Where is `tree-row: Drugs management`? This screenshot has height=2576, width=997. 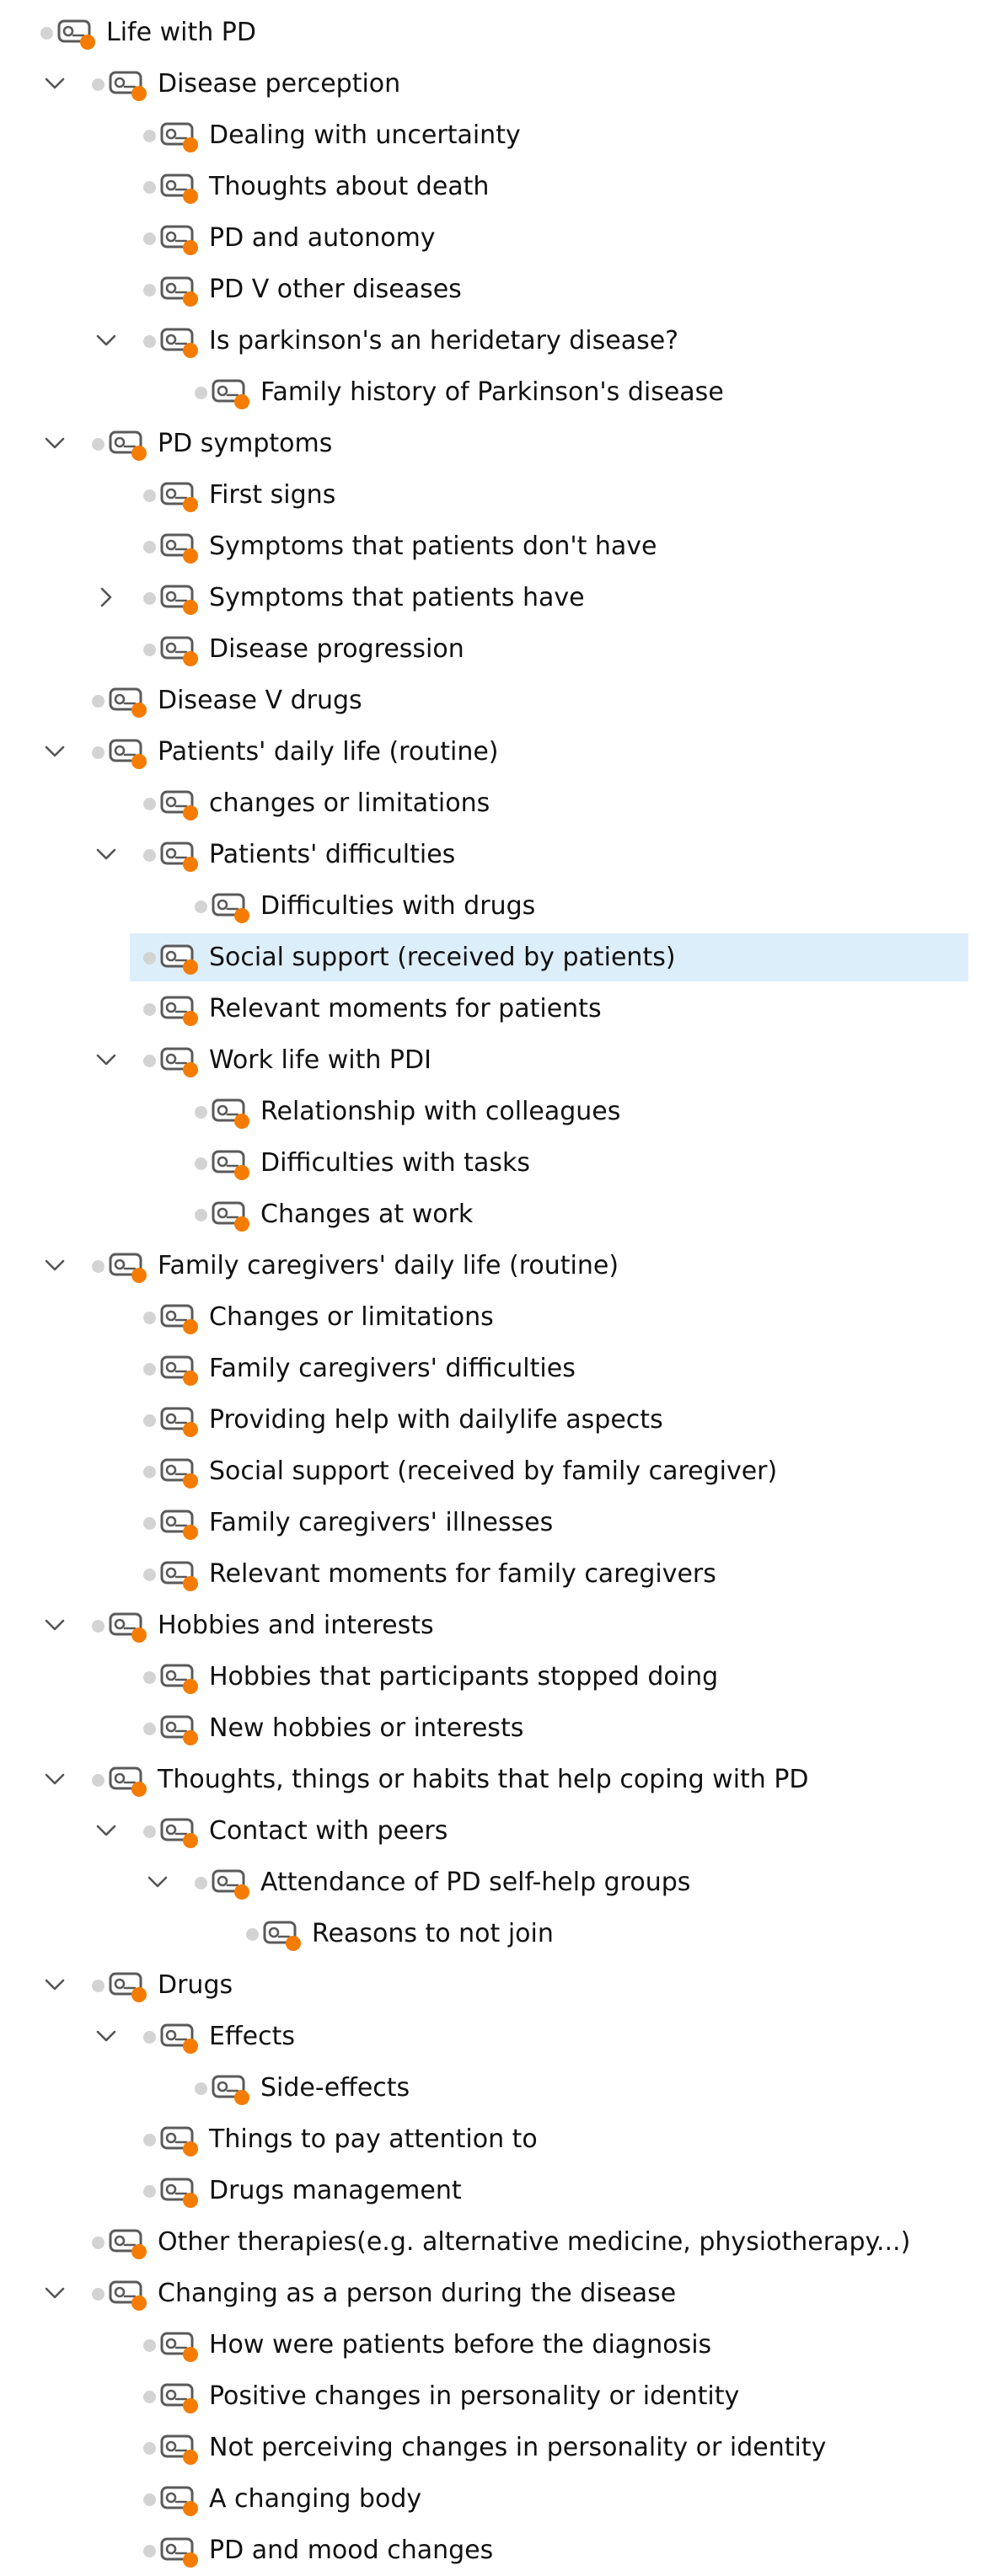 tree-row: Drugs management is located at coordinates (498, 2190).